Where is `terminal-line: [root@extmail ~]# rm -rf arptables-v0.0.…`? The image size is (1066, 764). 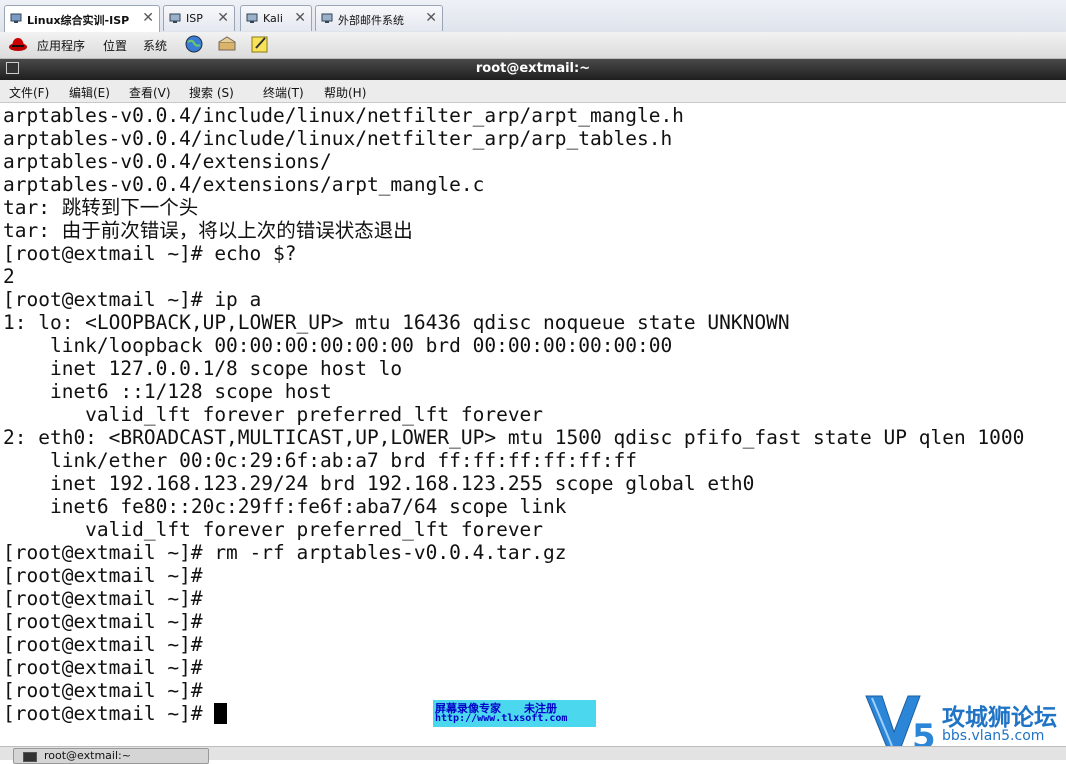
terminal-line: [root@extmail ~]# rm -rf arptables-v0.0.… is located at coordinates (285, 552).